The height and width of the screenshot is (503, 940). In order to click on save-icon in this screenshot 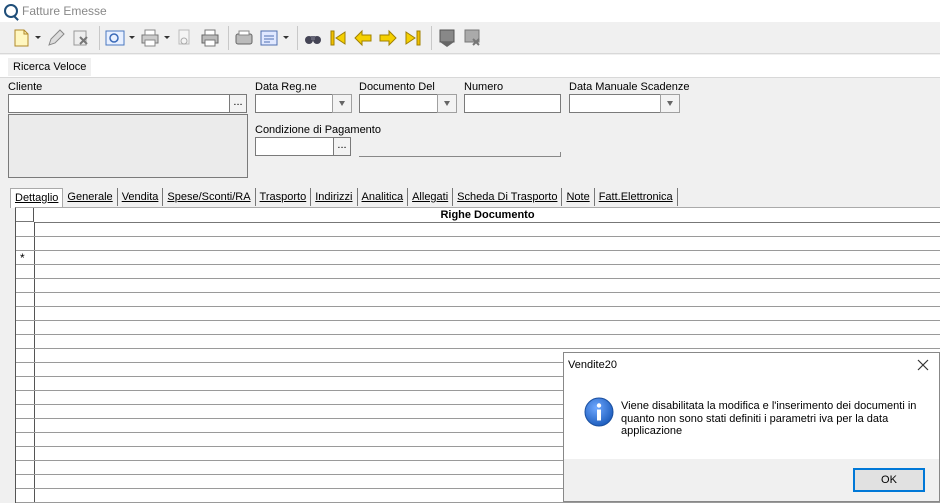, I will do `click(447, 38)`.